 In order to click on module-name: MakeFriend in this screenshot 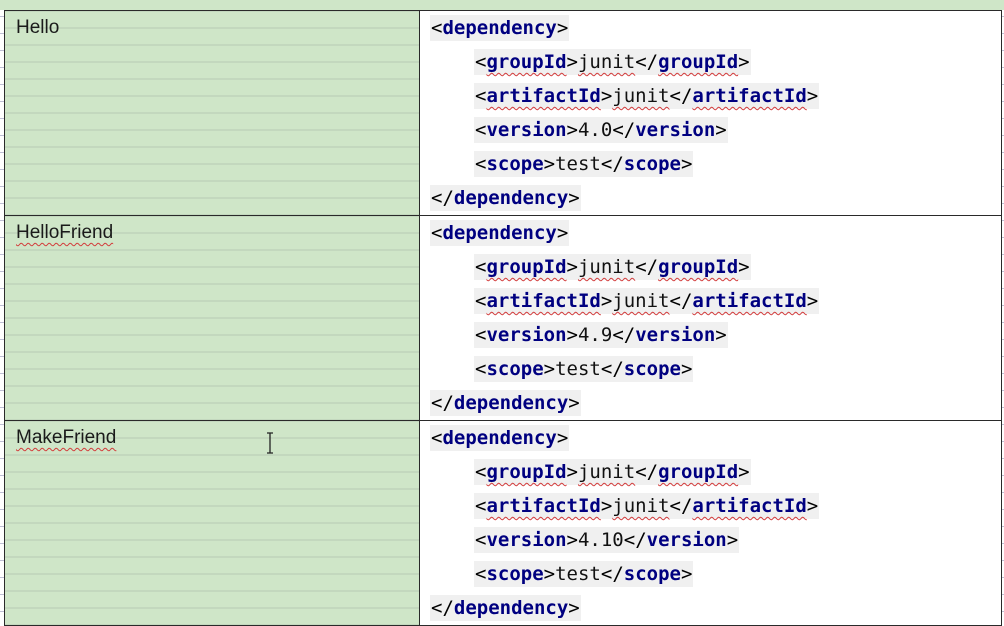, I will do `click(66, 437)`.